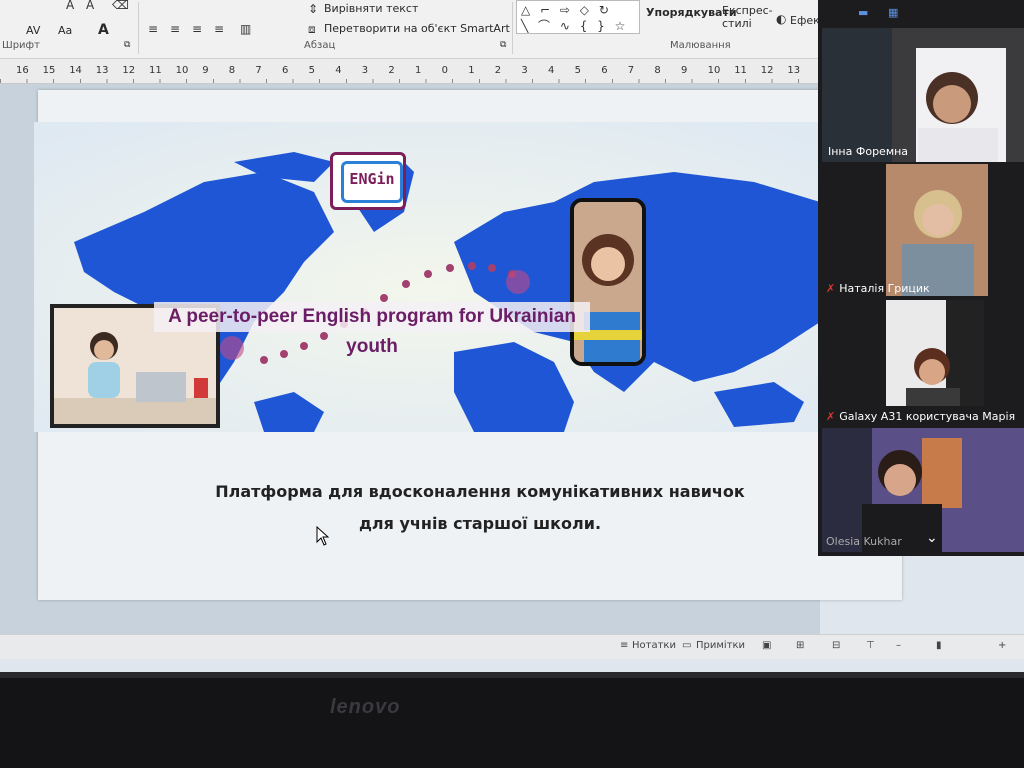  Describe the element at coordinates (197, 29) in the screenshot. I see `align-right-icon: ≡` at that location.